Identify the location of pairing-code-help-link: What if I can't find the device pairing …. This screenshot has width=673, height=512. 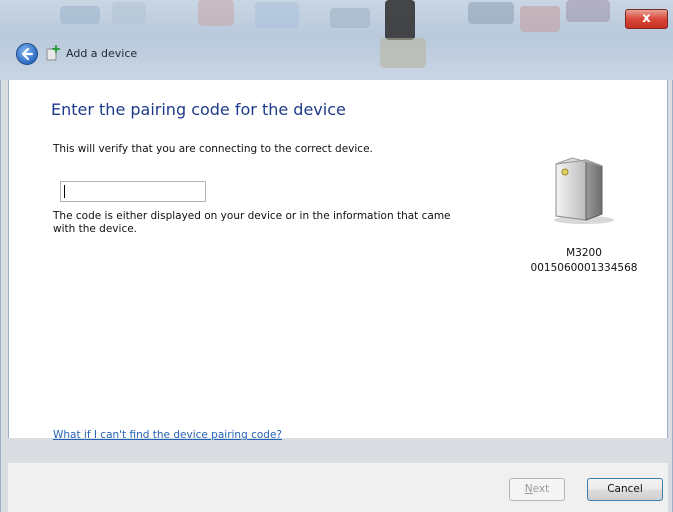
(167, 435).